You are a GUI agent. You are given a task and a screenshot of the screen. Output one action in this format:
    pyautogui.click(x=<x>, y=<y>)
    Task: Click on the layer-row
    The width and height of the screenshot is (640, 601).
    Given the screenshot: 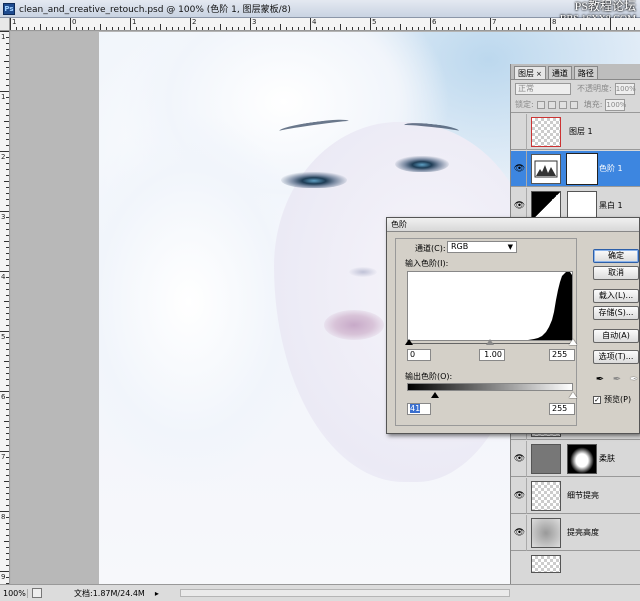 What is the action you would take?
    pyautogui.click(x=575, y=563)
    